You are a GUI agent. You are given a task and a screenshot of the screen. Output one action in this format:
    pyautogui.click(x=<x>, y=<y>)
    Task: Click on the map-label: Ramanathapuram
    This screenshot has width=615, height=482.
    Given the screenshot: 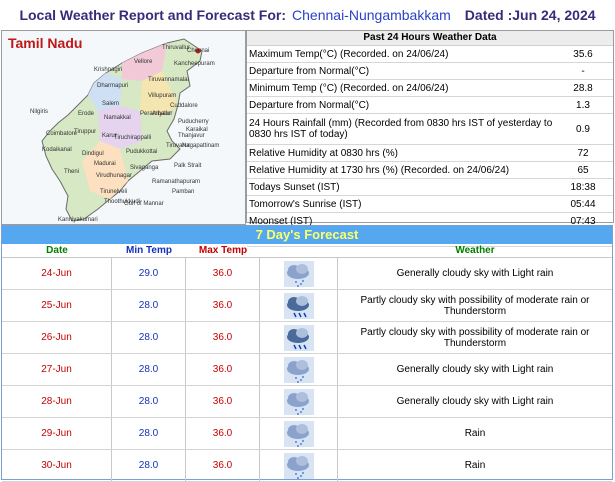 What is the action you would take?
    pyautogui.click(x=176, y=182)
    